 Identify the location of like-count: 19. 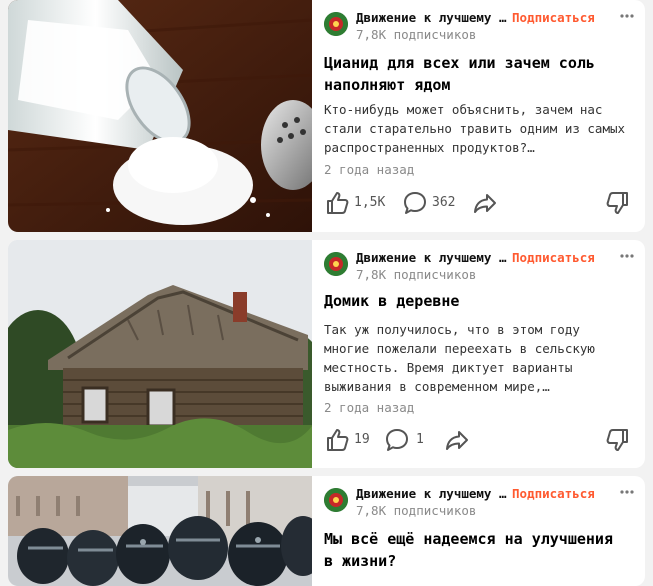
(362, 439).